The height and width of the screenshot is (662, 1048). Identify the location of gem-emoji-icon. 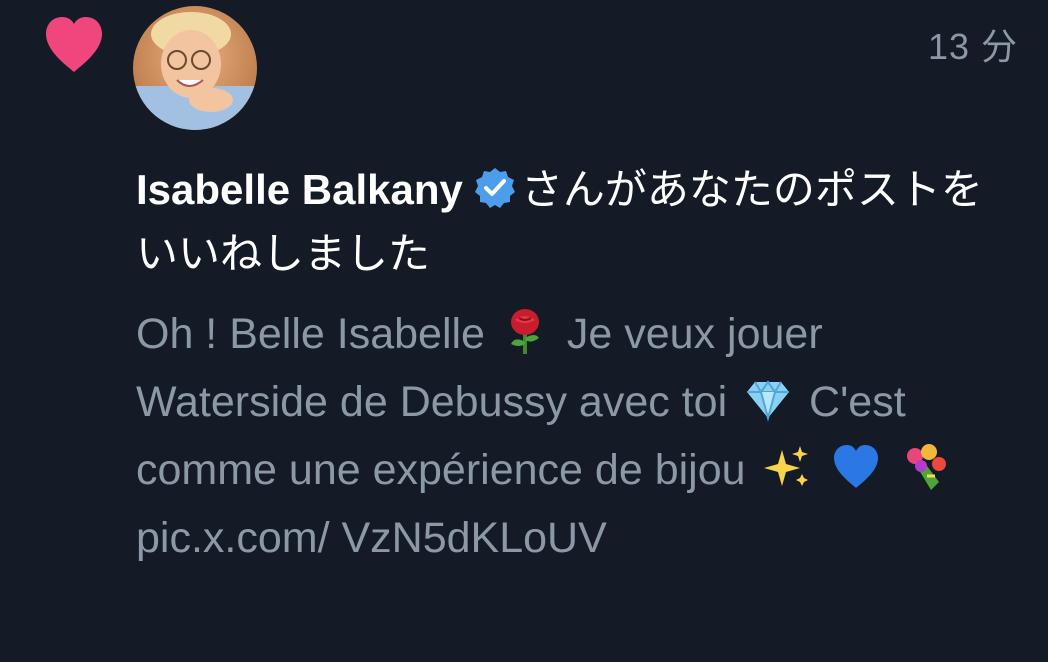
(768, 399).